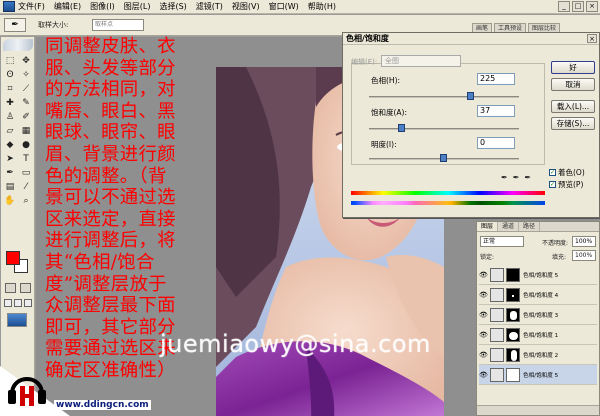  Describe the element at coordinates (530, 226) in the screenshot. I see `tab-paths: 路径` at that location.